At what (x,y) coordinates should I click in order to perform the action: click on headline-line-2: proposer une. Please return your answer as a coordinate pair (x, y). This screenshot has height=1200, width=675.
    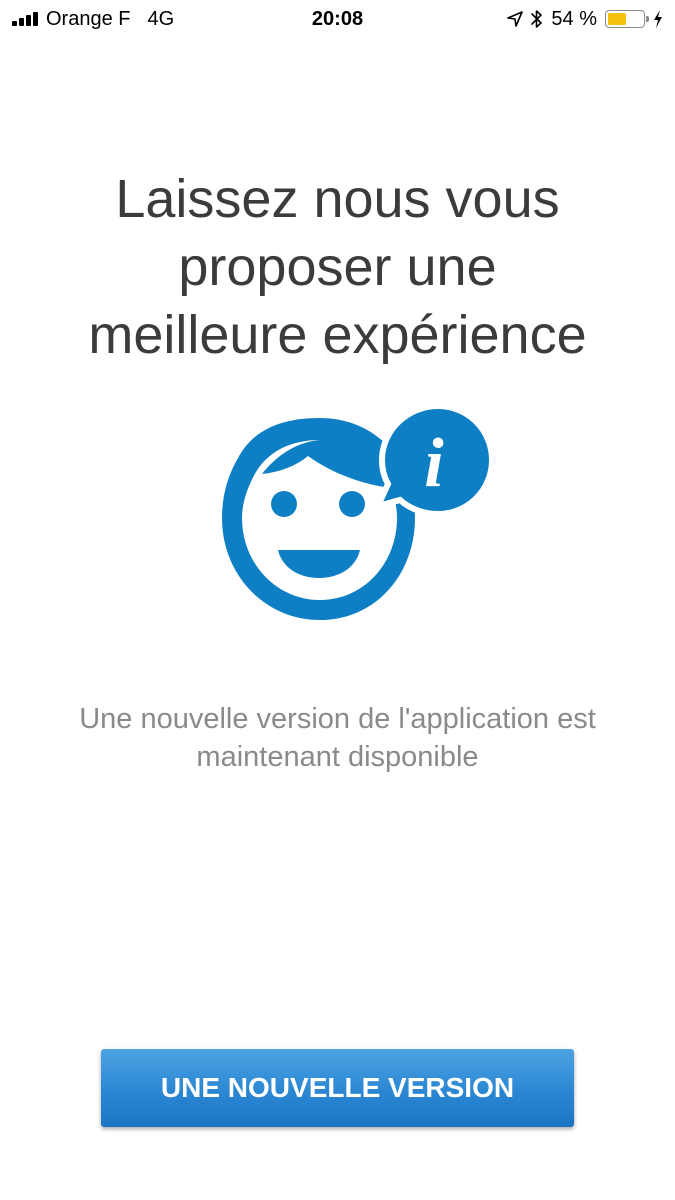
    Looking at the image, I should click on (337, 267).